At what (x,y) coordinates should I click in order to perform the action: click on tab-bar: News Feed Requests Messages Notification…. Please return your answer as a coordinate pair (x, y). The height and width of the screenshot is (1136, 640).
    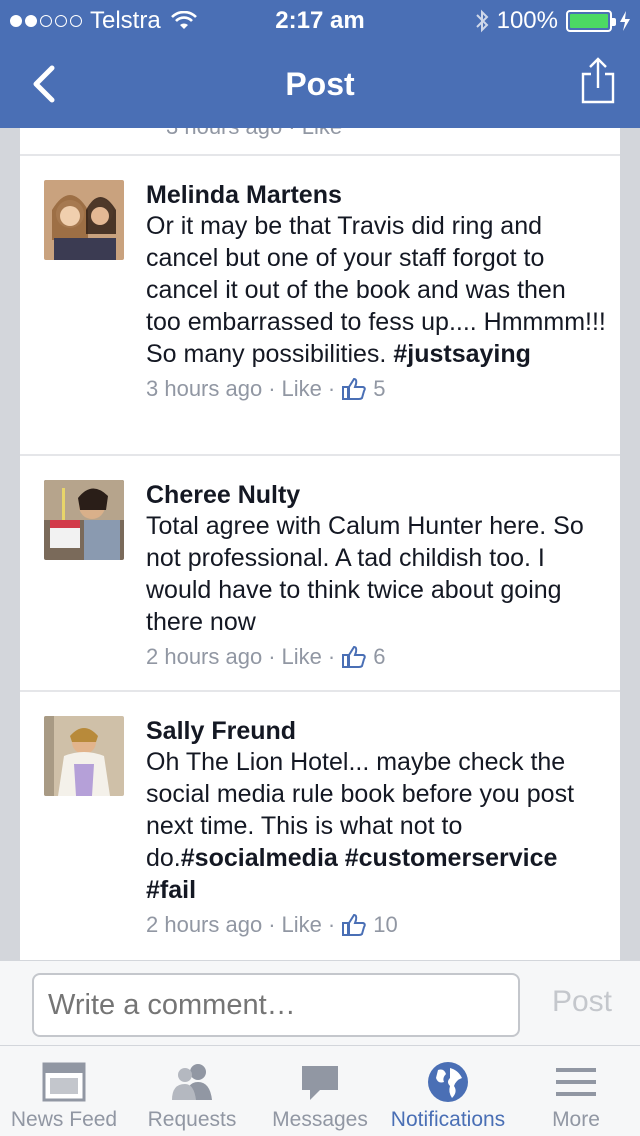
    Looking at the image, I should click on (320, 1091).